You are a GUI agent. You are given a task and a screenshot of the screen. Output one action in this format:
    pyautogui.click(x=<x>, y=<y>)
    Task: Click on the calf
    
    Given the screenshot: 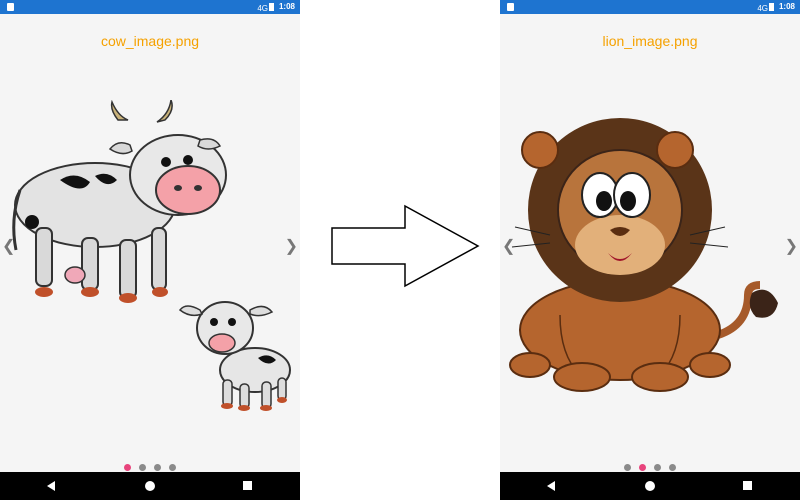 What is the action you would take?
    pyautogui.click(x=234, y=356)
    